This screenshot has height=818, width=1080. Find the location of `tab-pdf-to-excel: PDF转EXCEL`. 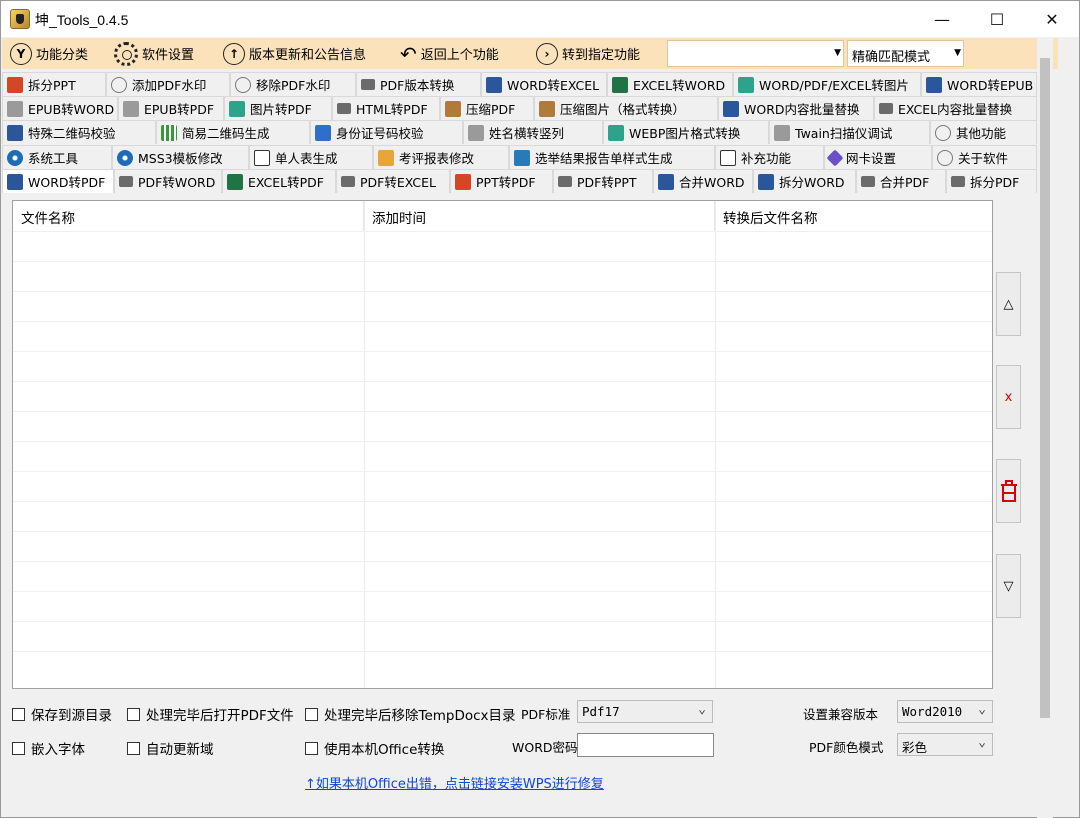

tab-pdf-to-excel: PDF转EXCEL is located at coordinates (393, 181).